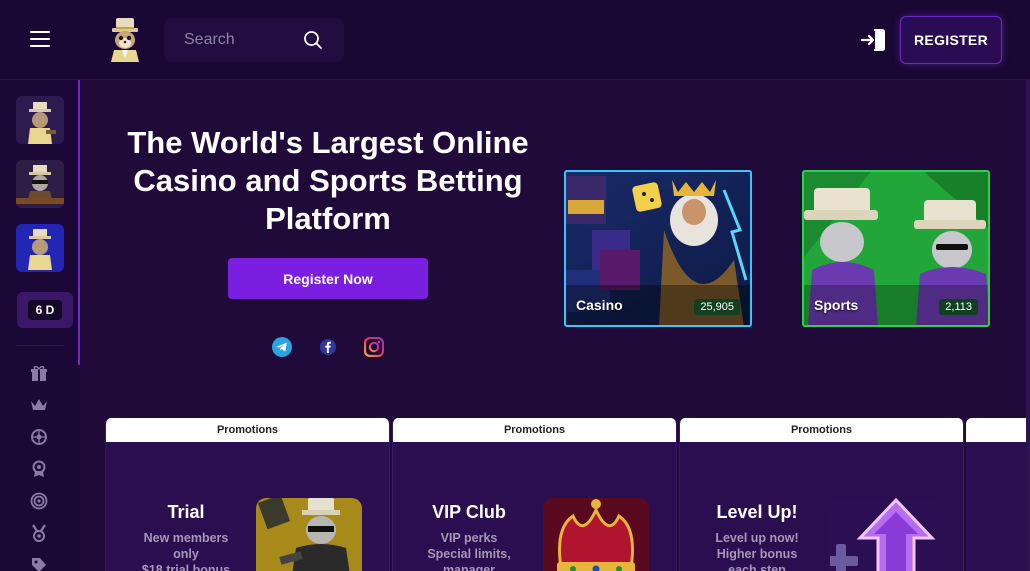 The image size is (1030, 571). Describe the element at coordinates (896, 248) in the screenshot. I see `sports-category-card: Sports 2,113` at that location.